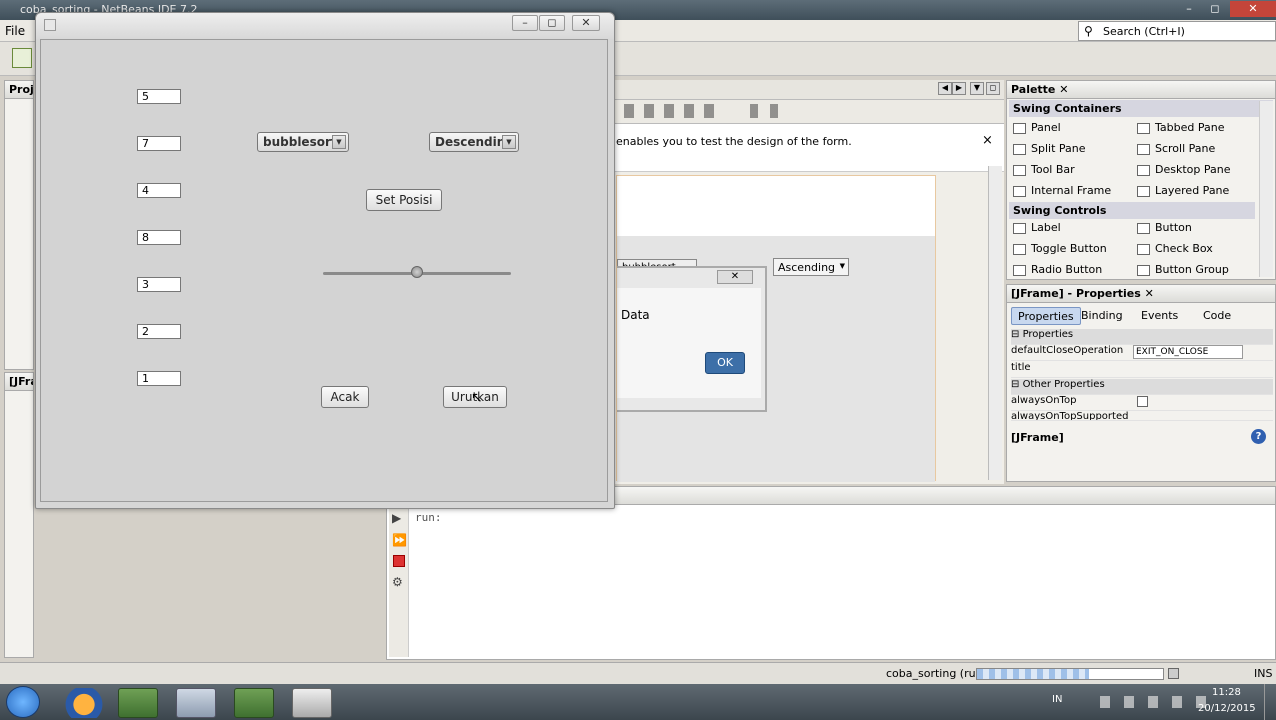 This screenshot has height=720, width=1276. Describe the element at coordinates (1217, 316) in the screenshot. I see `tab-code: Code` at that location.